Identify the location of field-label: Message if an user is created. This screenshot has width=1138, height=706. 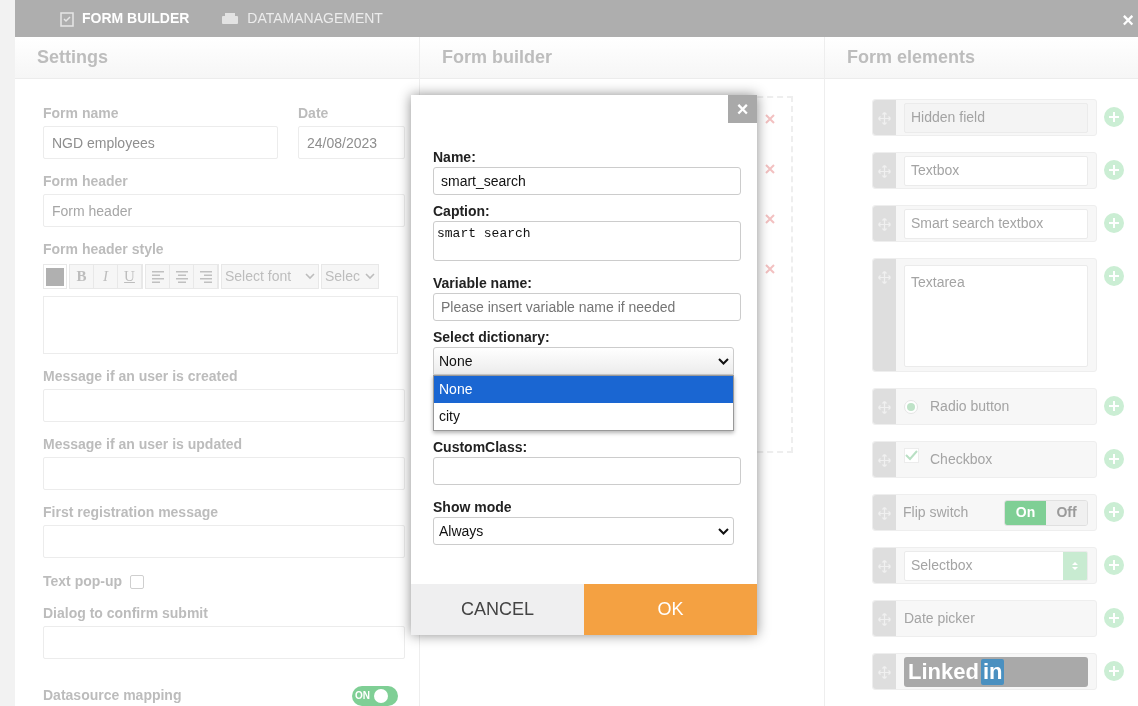
(141, 376).